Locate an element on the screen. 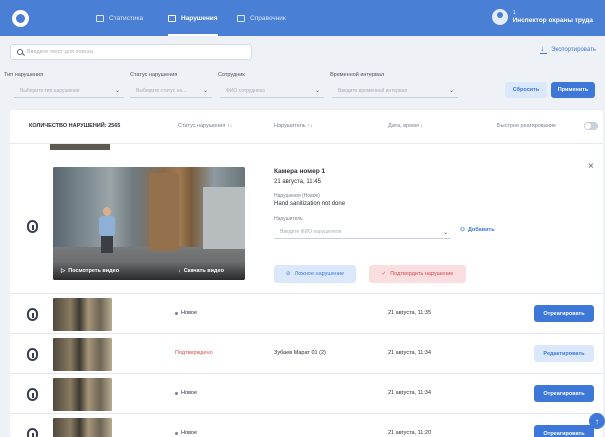 The image size is (605, 437). add-violator-button: ⚇ Добавить is located at coordinates (477, 230).